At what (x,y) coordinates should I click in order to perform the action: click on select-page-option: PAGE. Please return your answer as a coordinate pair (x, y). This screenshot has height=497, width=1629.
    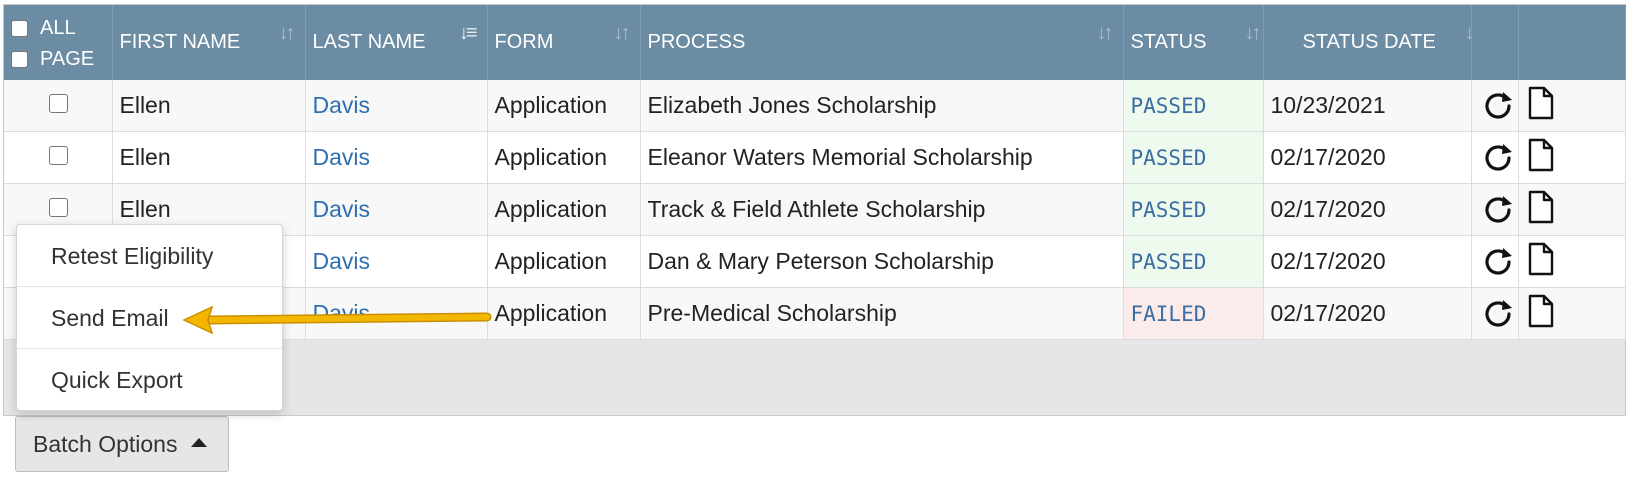
    Looking at the image, I should click on (61, 59).